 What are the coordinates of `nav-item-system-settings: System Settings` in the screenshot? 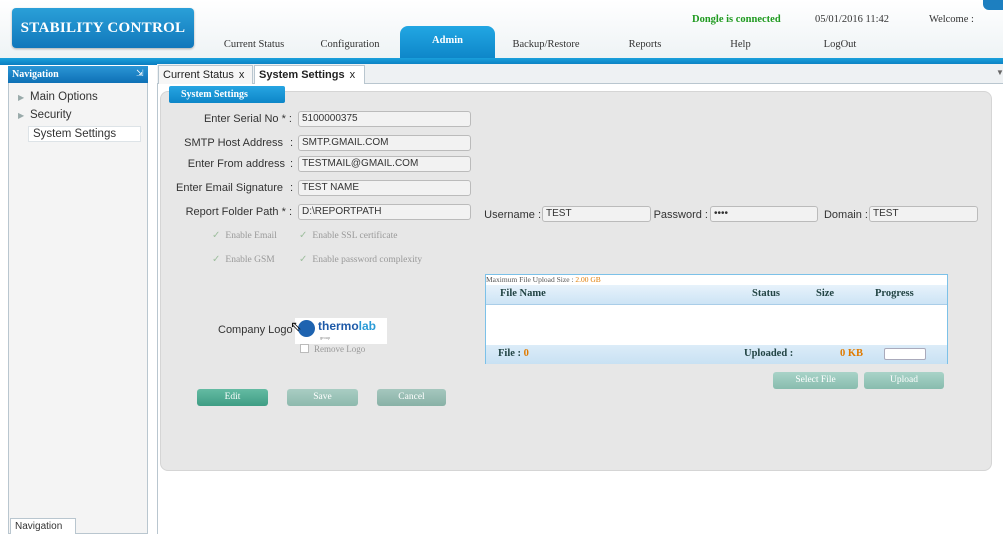 It's located at (84, 134).